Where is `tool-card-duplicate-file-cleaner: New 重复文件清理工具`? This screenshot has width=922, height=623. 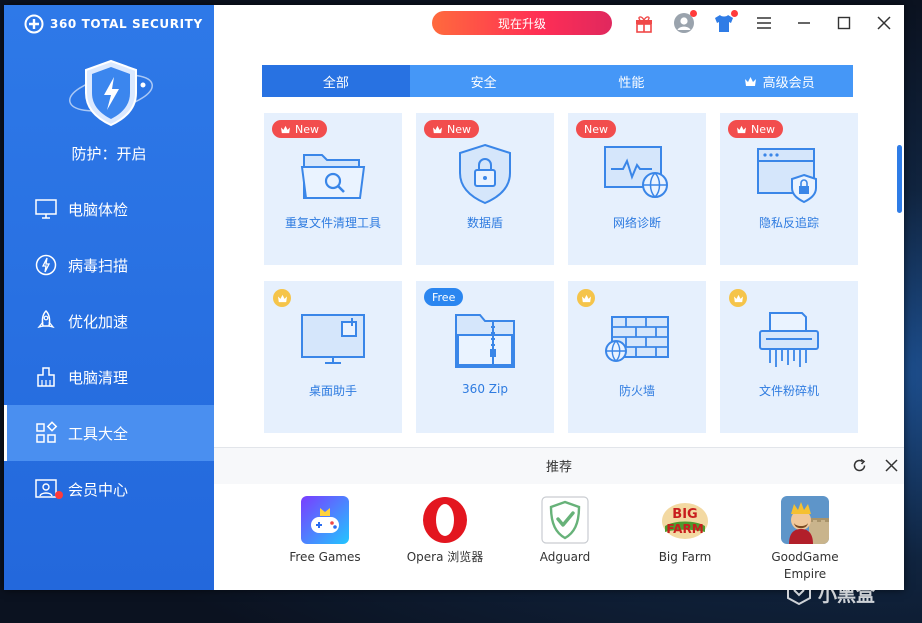 tool-card-duplicate-file-cleaner: New 重复文件清理工具 is located at coordinates (333, 189).